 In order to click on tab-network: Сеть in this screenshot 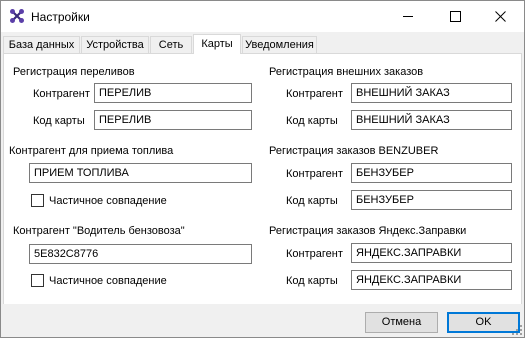, I will do `click(171, 44)`.